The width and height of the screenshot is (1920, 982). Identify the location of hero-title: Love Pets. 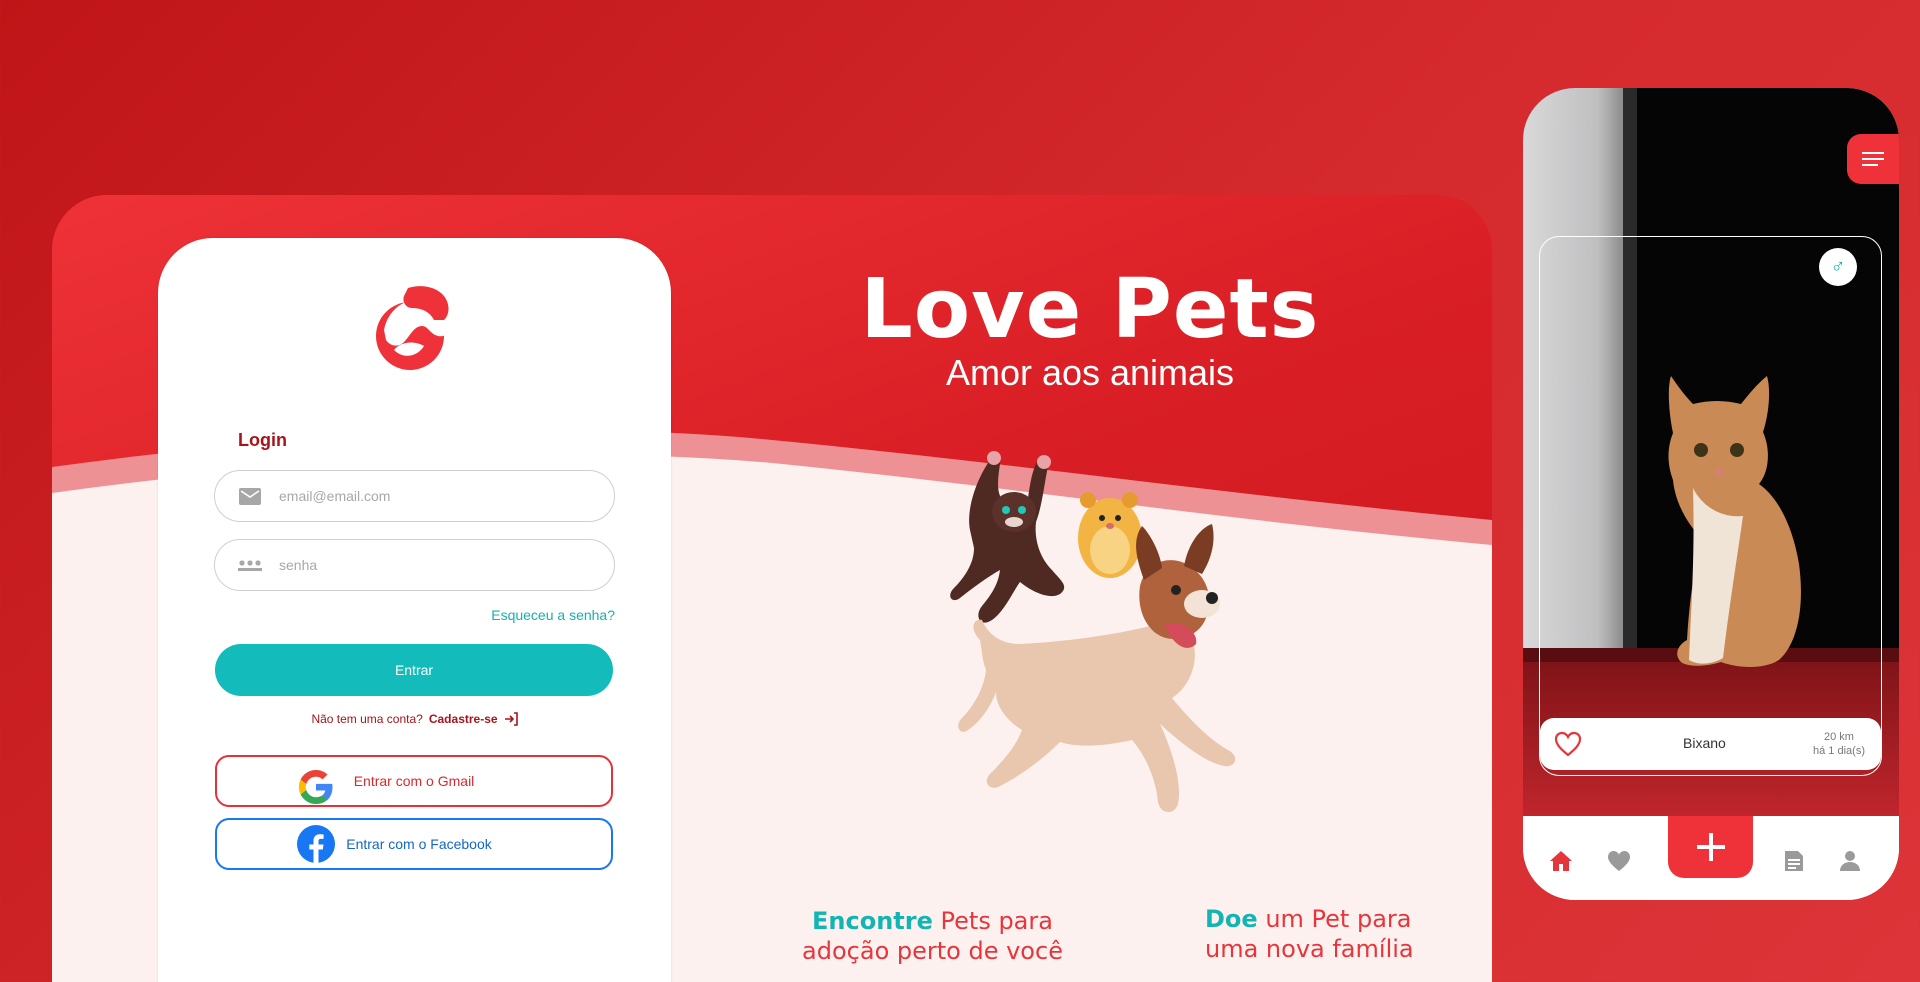
(1090, 309).